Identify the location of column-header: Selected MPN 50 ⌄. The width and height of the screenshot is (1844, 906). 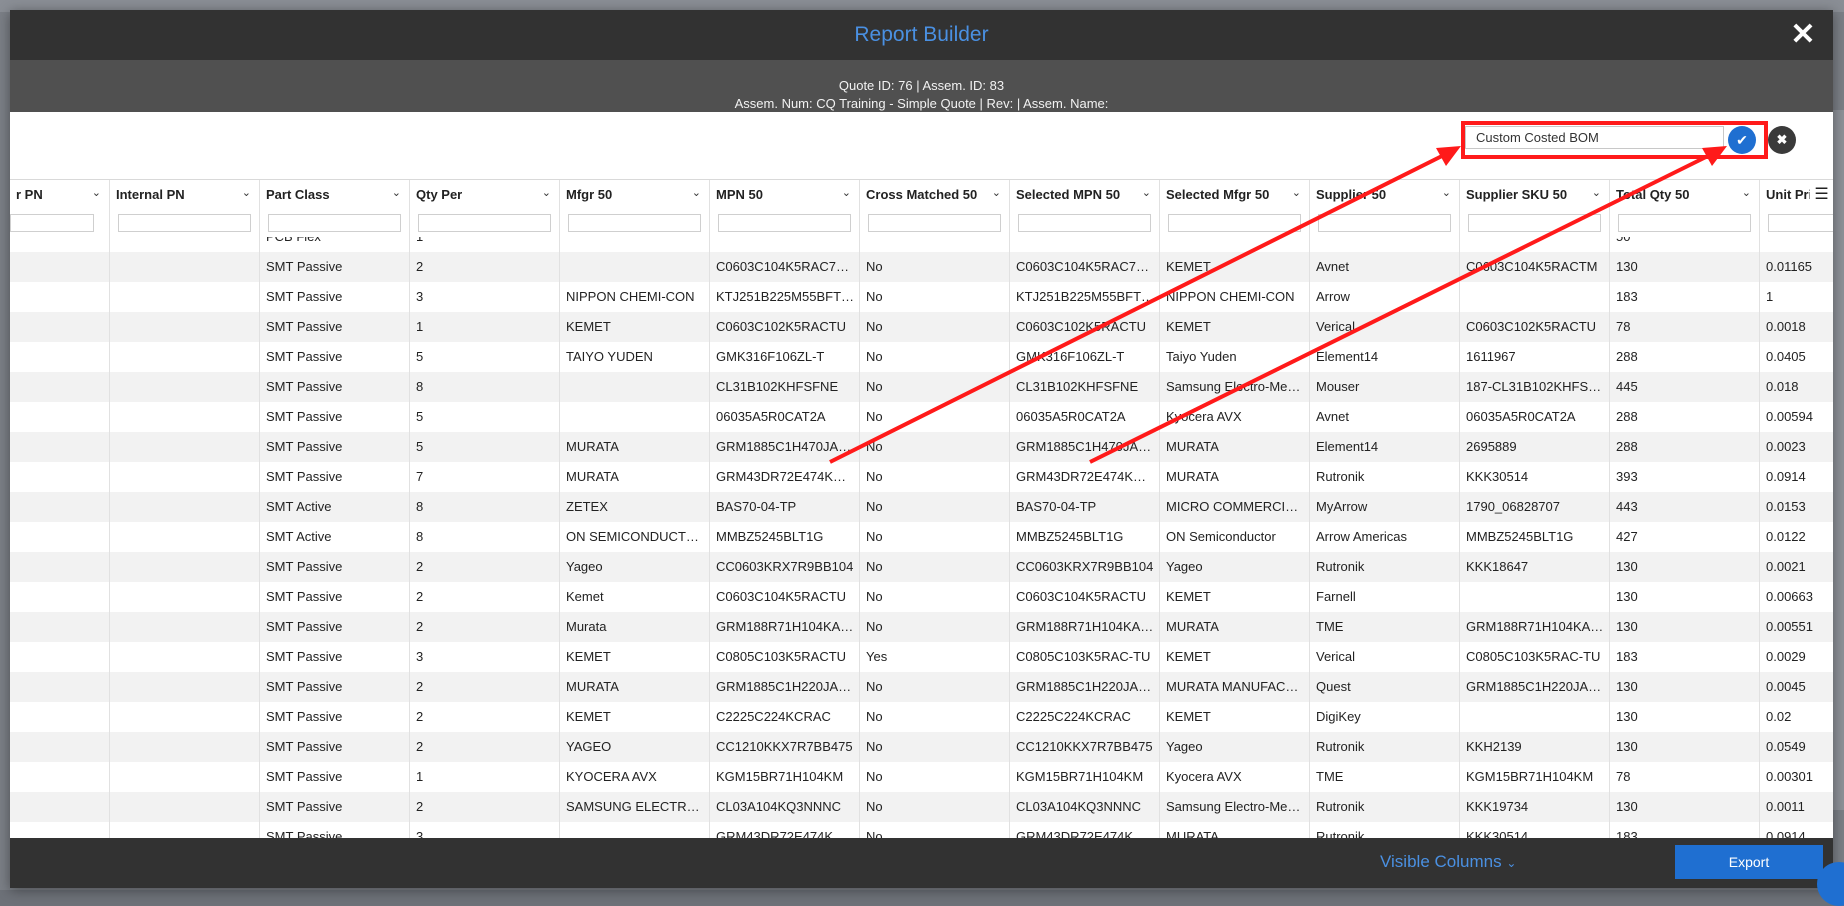
(1085, 208).